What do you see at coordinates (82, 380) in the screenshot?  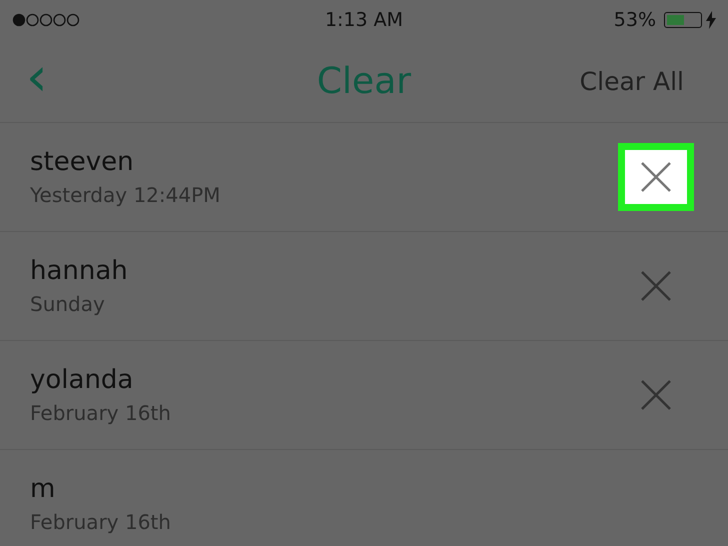 I see `contact-name: yolanda` at bounding box center [82, 380].